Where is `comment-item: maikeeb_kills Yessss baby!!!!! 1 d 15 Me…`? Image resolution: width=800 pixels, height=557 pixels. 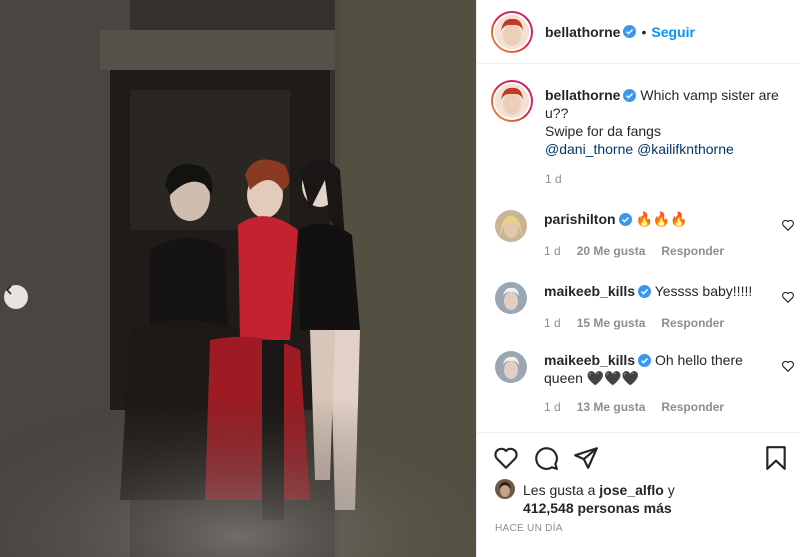
comment-item: maikeeb_kills Yessss baby!!!!! 1 d 15 Me… is located at coordinates (645, 307).